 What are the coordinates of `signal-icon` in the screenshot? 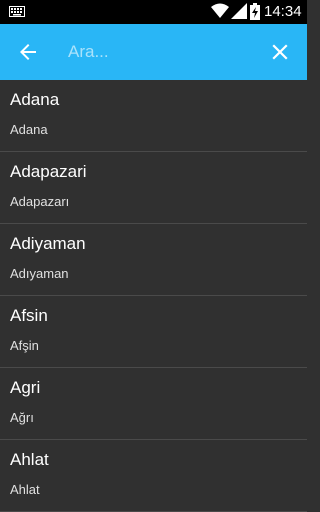 It's located at (239, 11).